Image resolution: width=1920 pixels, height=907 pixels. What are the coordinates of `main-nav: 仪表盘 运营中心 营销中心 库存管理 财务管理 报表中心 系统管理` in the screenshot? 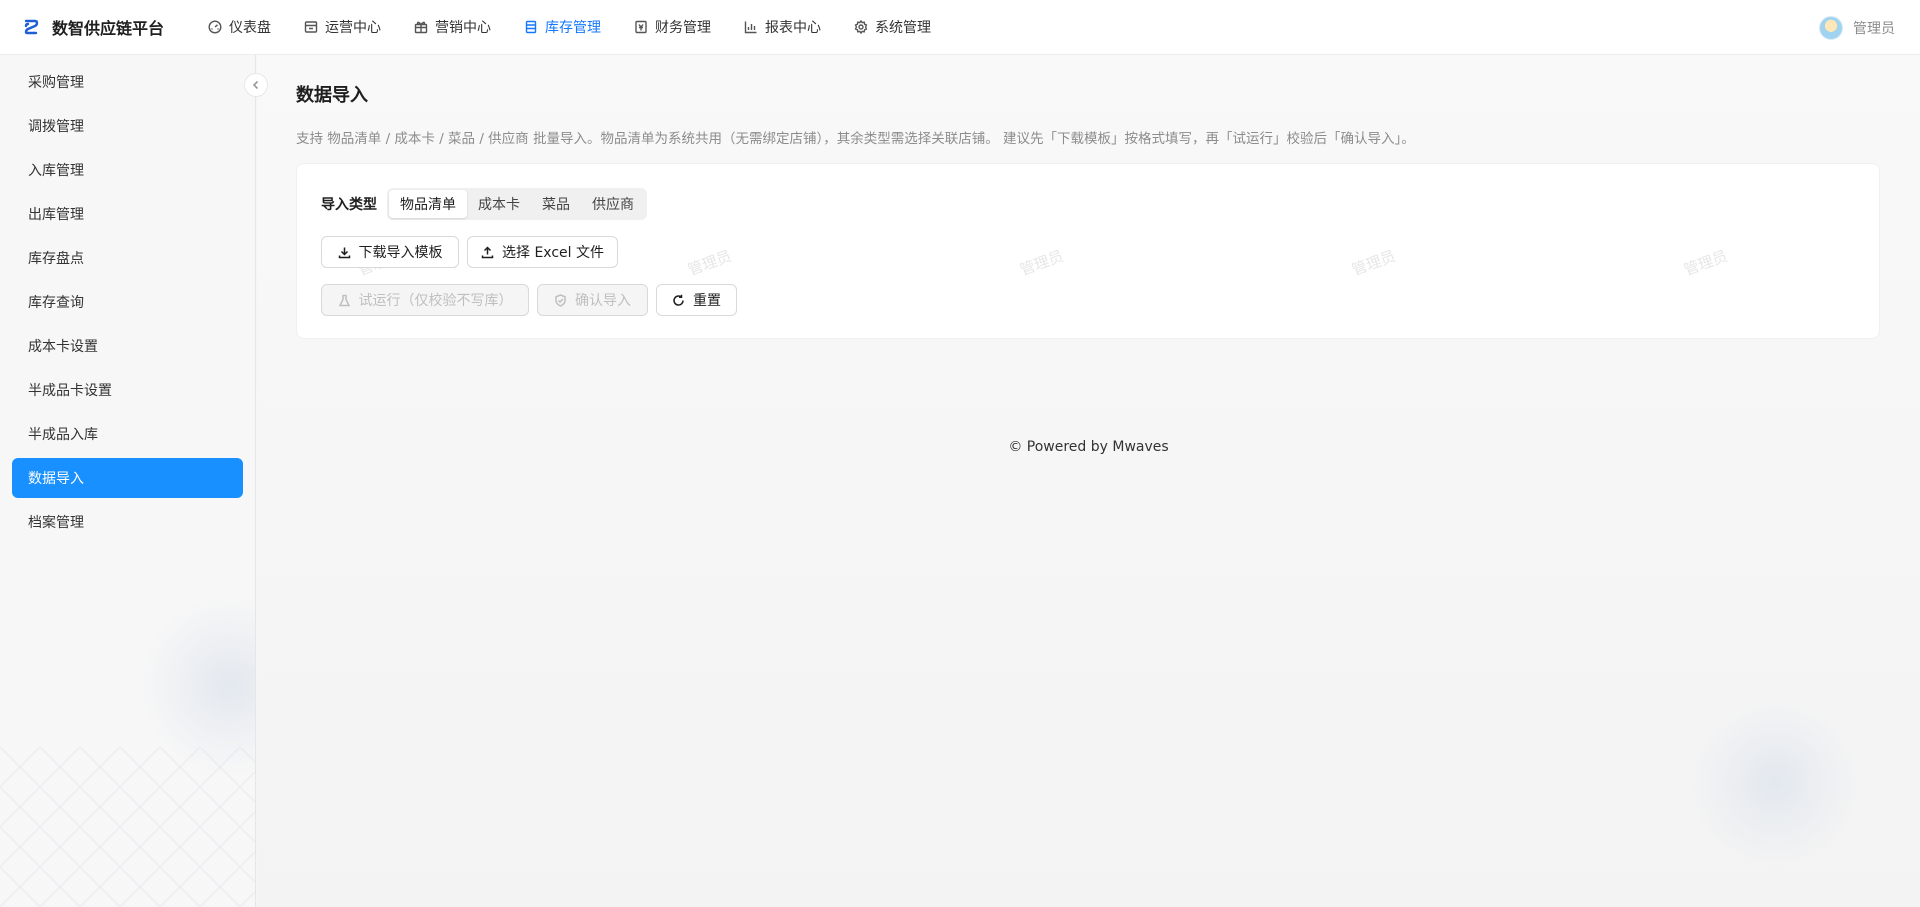 It's located at (586, 27).